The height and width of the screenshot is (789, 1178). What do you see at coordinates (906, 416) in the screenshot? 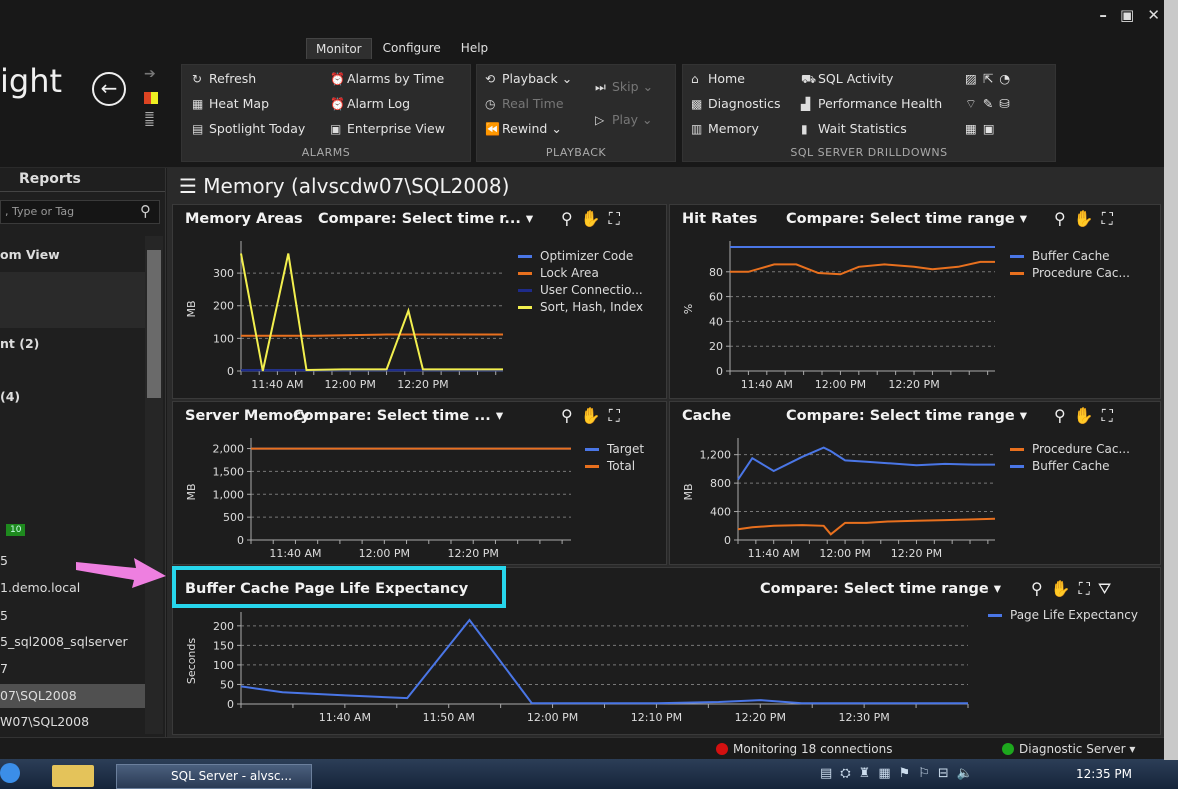
I see `compare-dropdown-cache: Compare: Select time range ▾` at bounding box center [906, 416].